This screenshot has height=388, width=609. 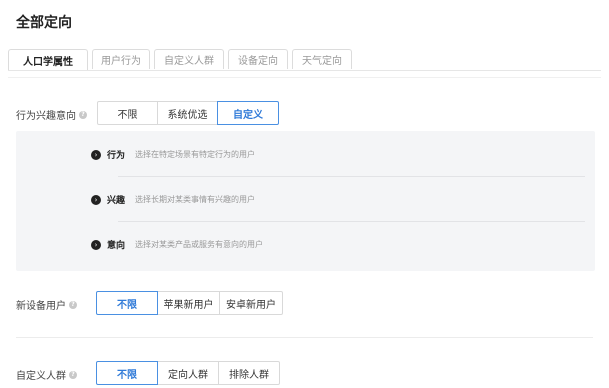 I want to click on custom-audience-row-label: 自定义人群 ?, so click(x=46, y=374).